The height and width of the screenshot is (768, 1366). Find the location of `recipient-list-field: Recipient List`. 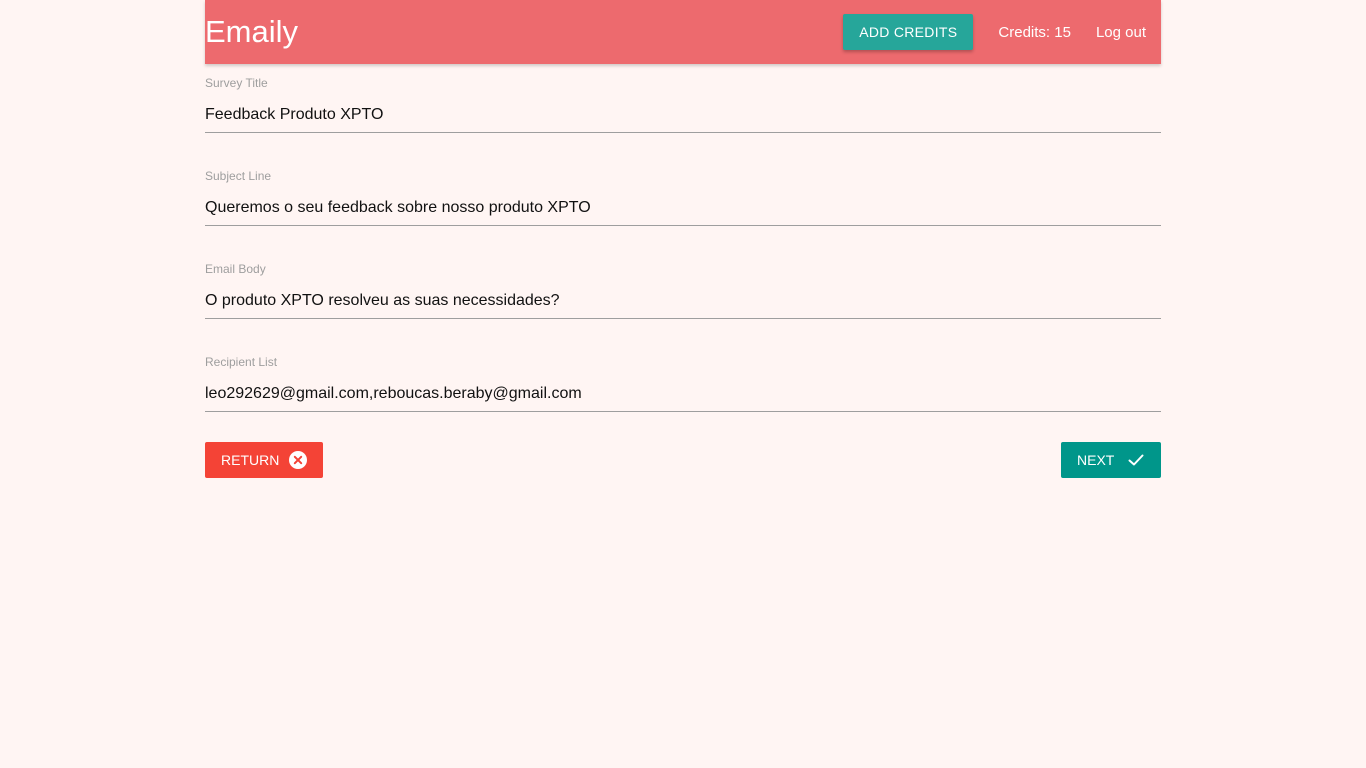

recipient-list-field: Recipient List is located at coordinates (683, 395).